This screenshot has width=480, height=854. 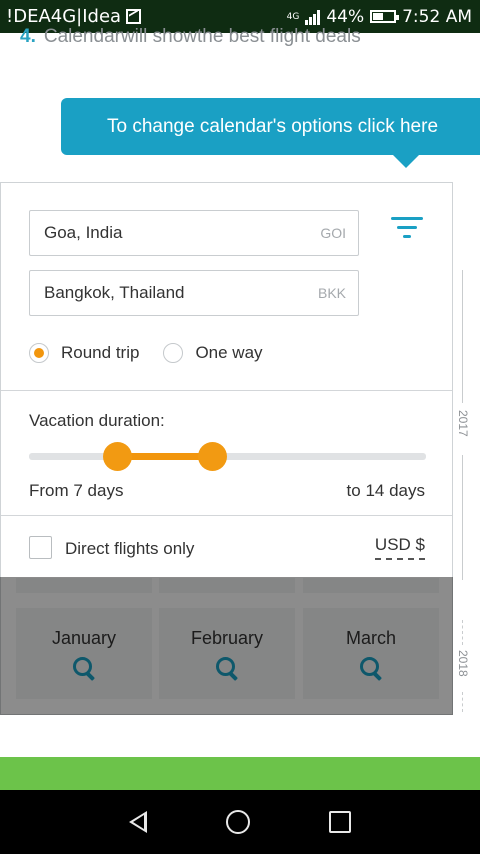 What do you see at coordinates (437, 16) in the screenshot?
I see `clock: 7:52 AM` at bounding box center [437, 16].